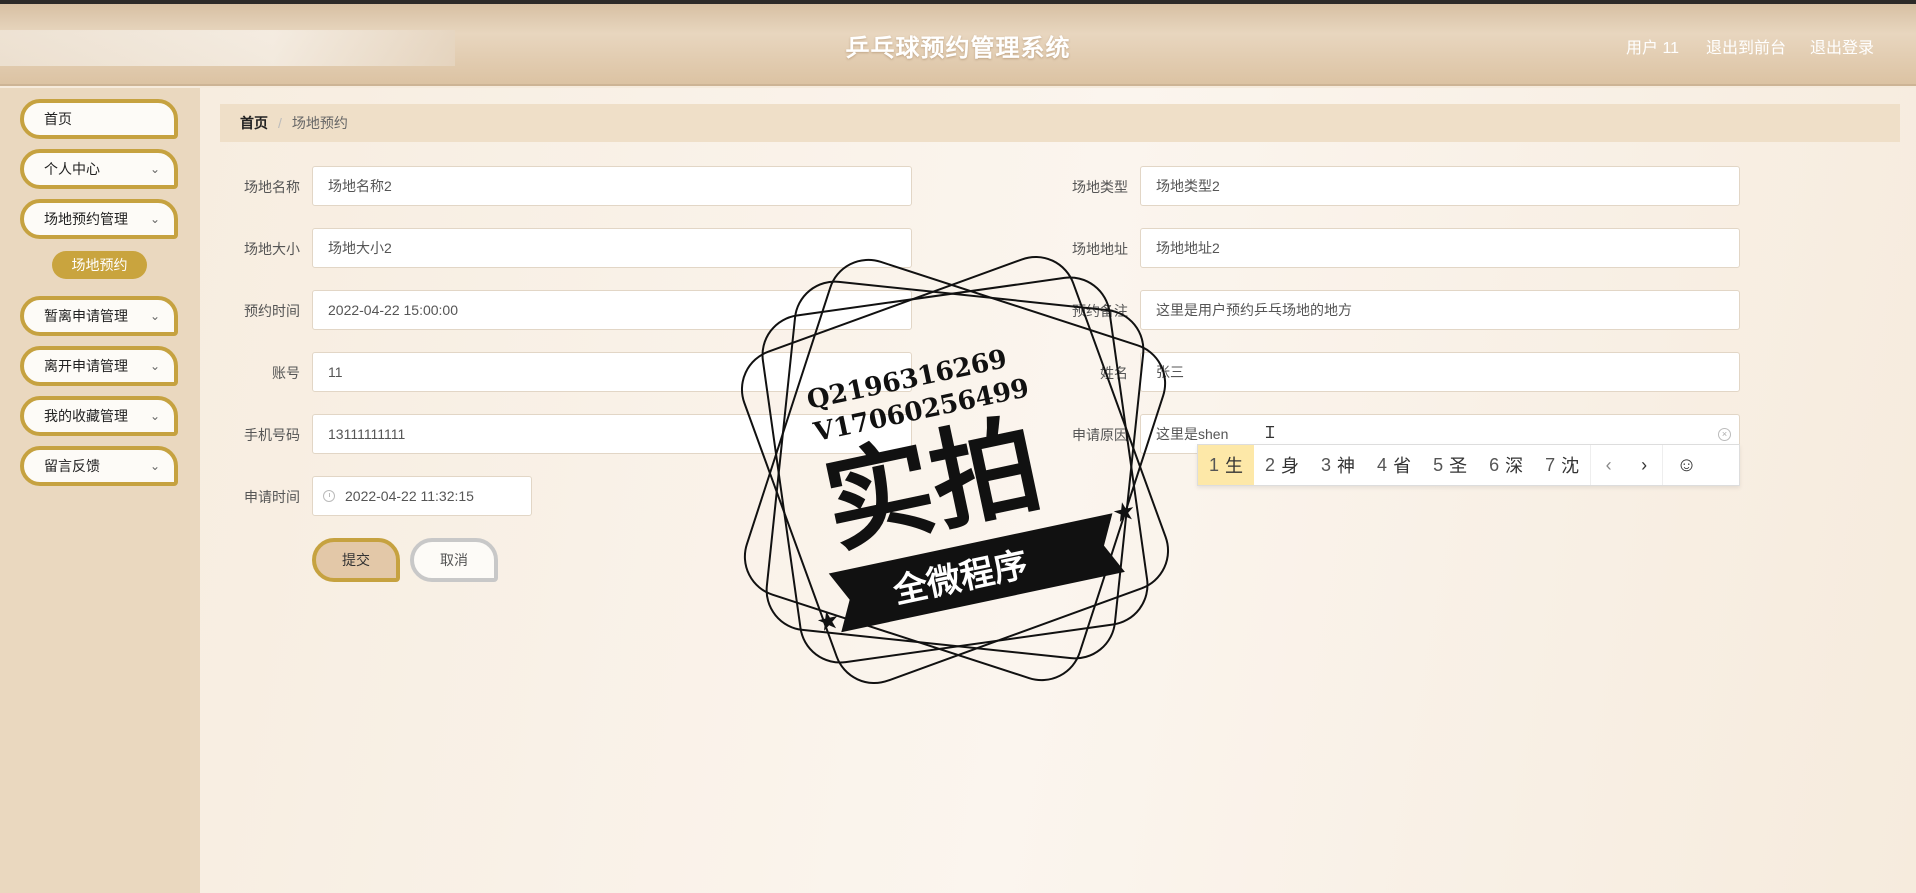 The image size is (1916, 893). What do you see at coordinates (1114, 373) in the screenshot?
I see `name-label: 姓名` at bounding box center [1114, 373].